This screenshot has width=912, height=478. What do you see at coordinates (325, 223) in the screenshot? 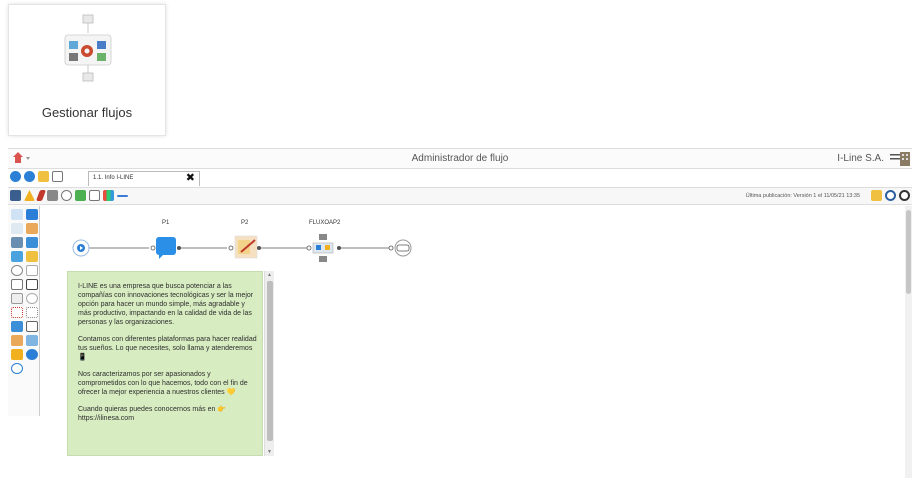
I see `node-label-fluxoap2: FLUXOAP2` at bounding box center [325, 223].